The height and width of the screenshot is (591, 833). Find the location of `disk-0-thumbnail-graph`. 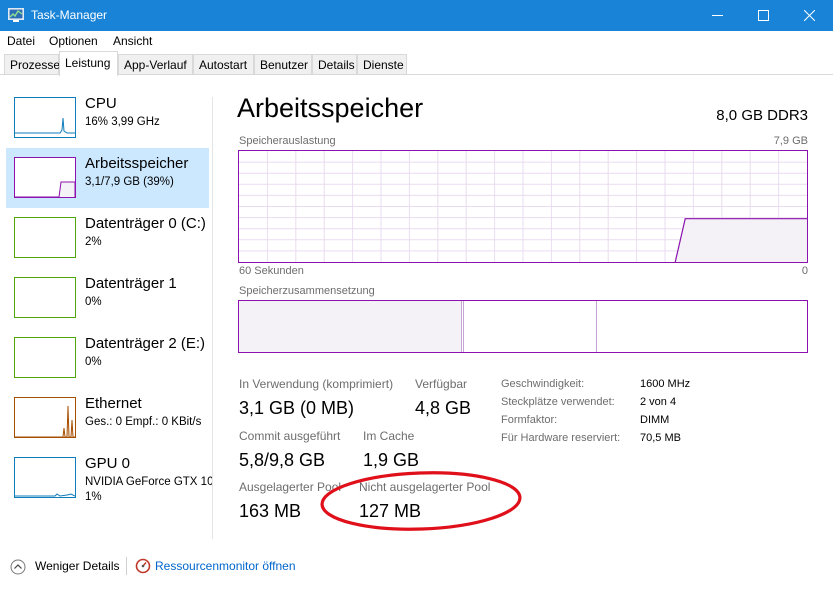

disk-0-thumbnail-graph is located at coordinates (45, 237).